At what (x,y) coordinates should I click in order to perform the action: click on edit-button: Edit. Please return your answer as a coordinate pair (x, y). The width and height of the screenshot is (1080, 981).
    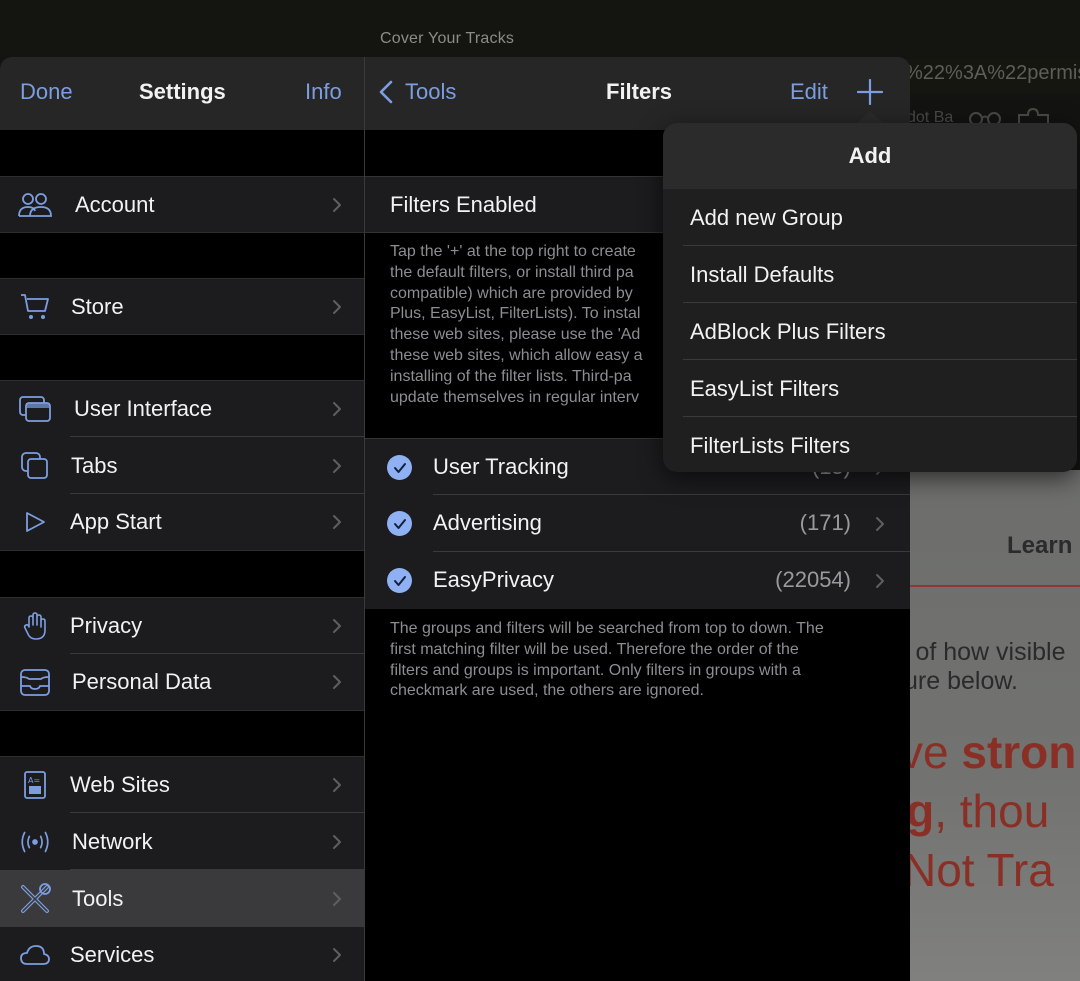
    Looking at the image, I should click on (809, 92).